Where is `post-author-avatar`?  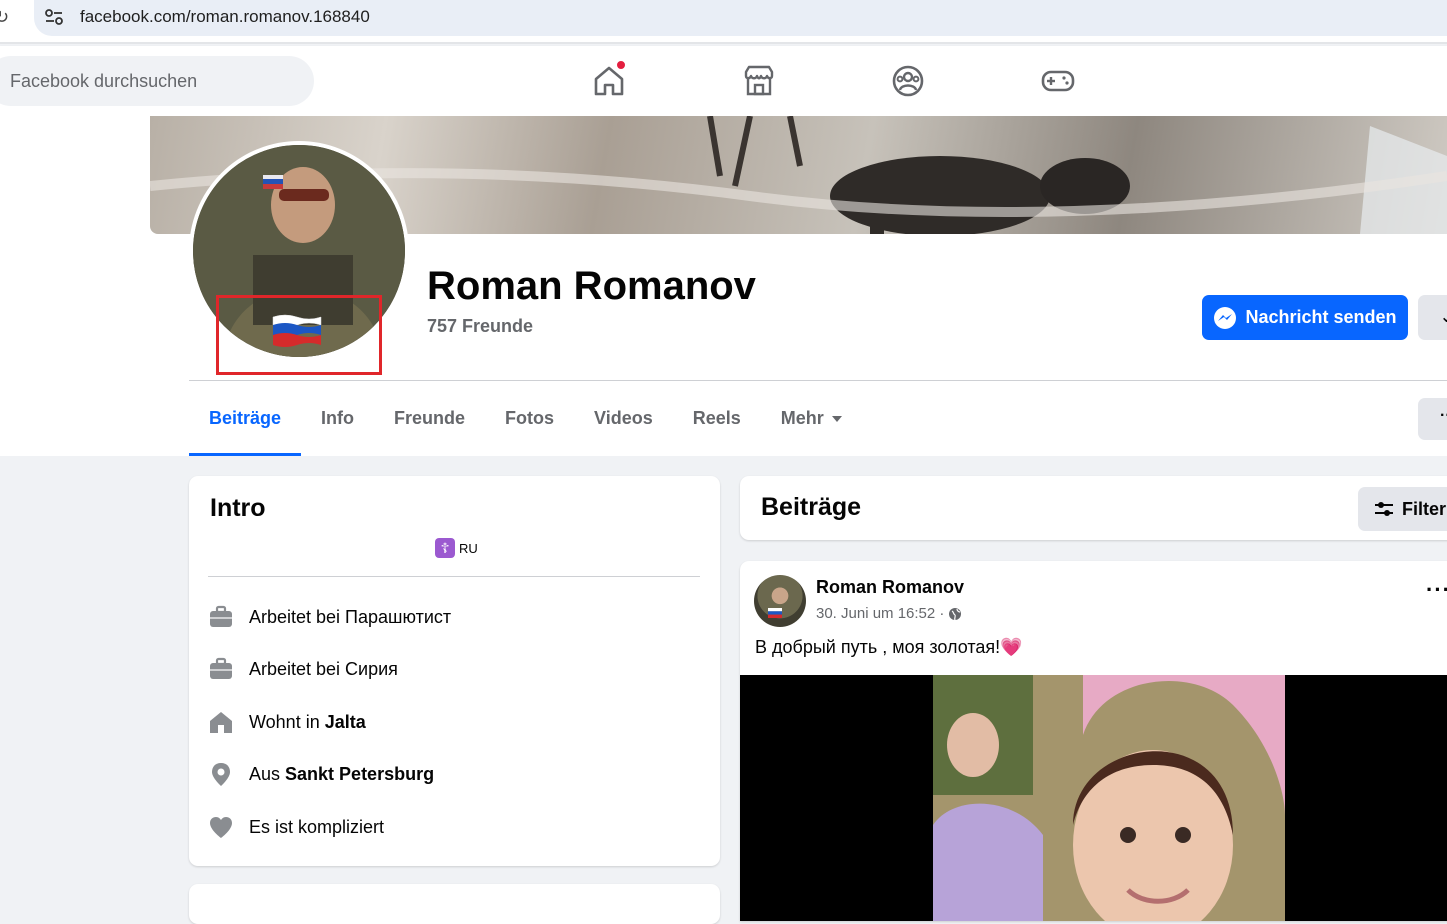 post-author-avatar is located at coordinates (780, 601).